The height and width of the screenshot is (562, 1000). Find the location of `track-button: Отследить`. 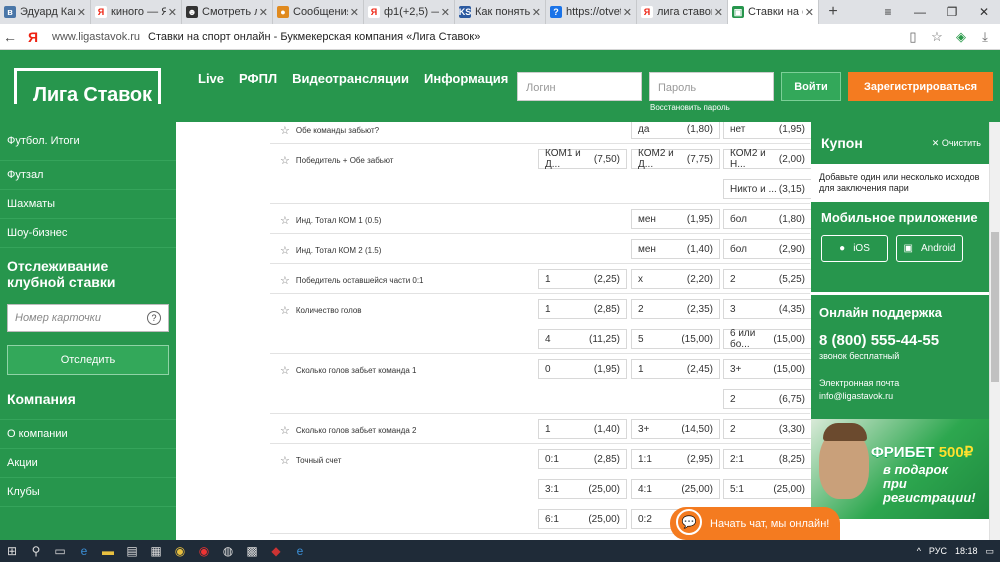

track-button: Отследить is located at coordinates (88, 360).